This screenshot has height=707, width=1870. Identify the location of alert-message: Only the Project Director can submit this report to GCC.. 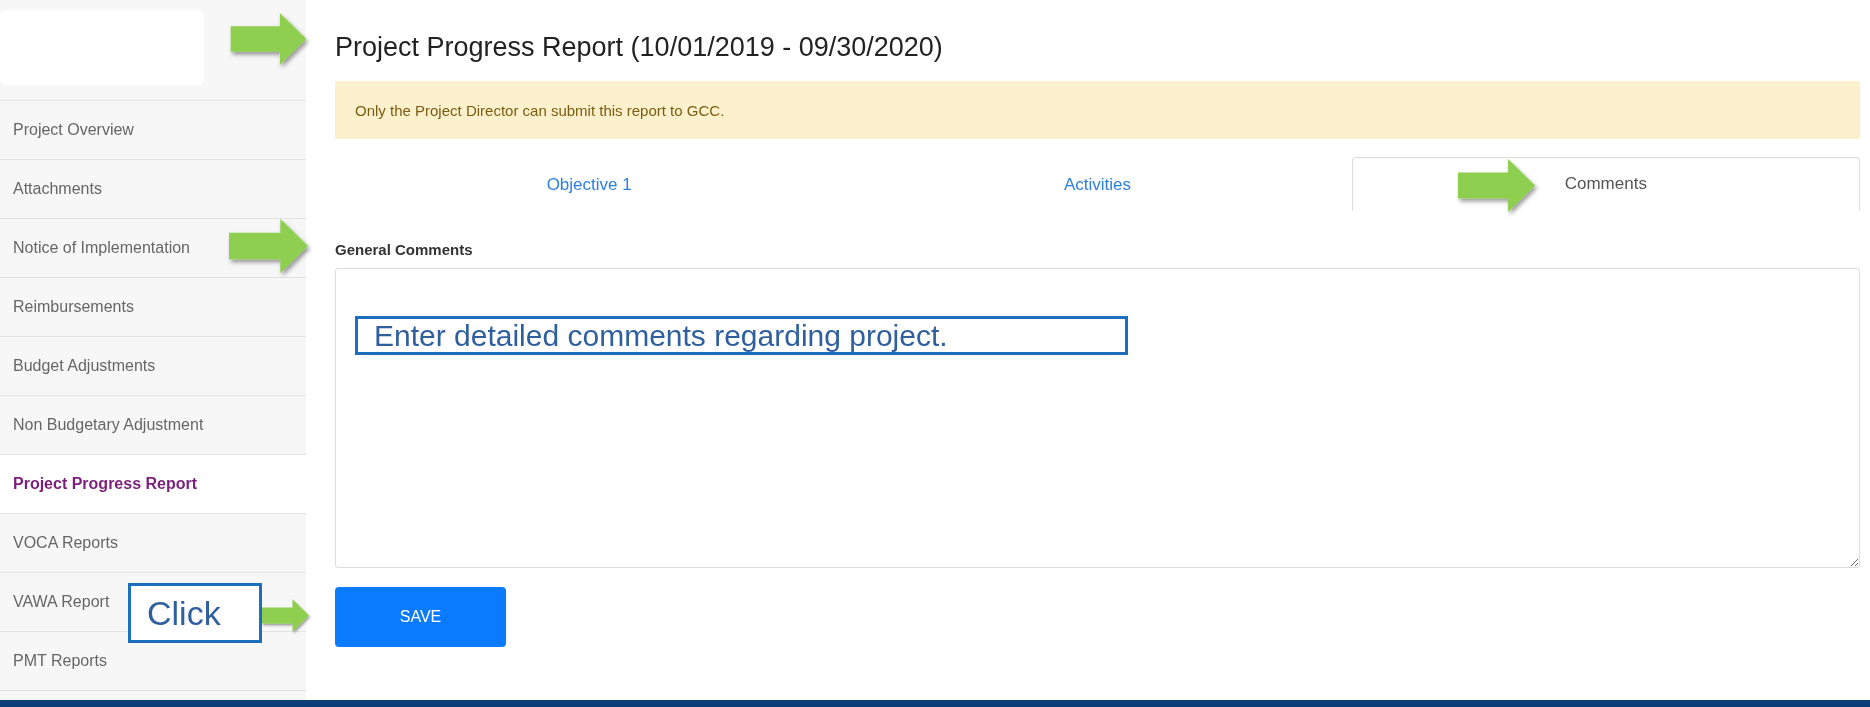
(1097, 110).